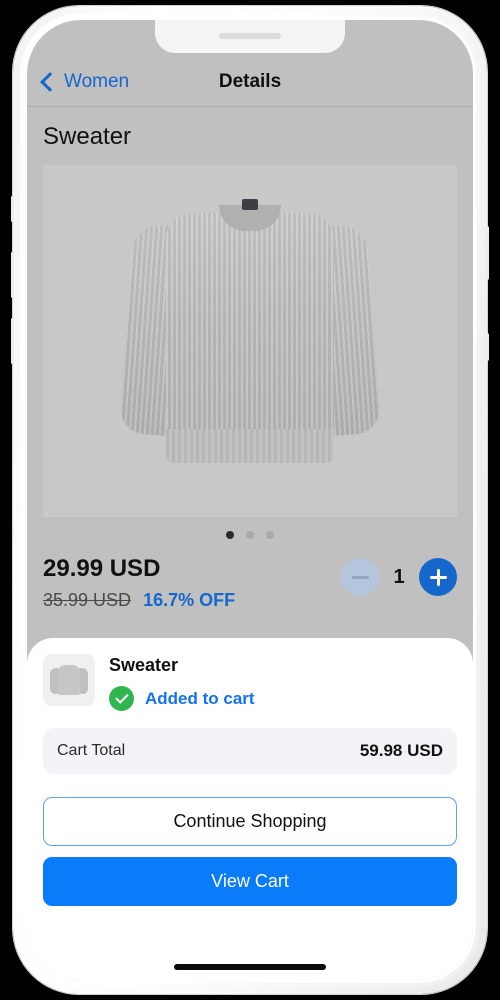 The image size is (500, 1000). I want to click on minus-icon, so click(360, 577).